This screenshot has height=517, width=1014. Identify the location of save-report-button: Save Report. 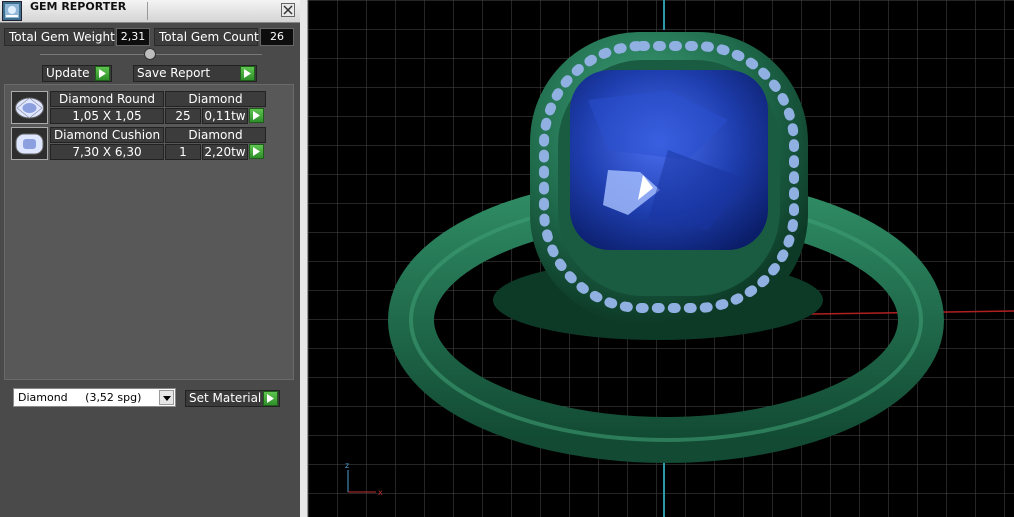
(195, 73).